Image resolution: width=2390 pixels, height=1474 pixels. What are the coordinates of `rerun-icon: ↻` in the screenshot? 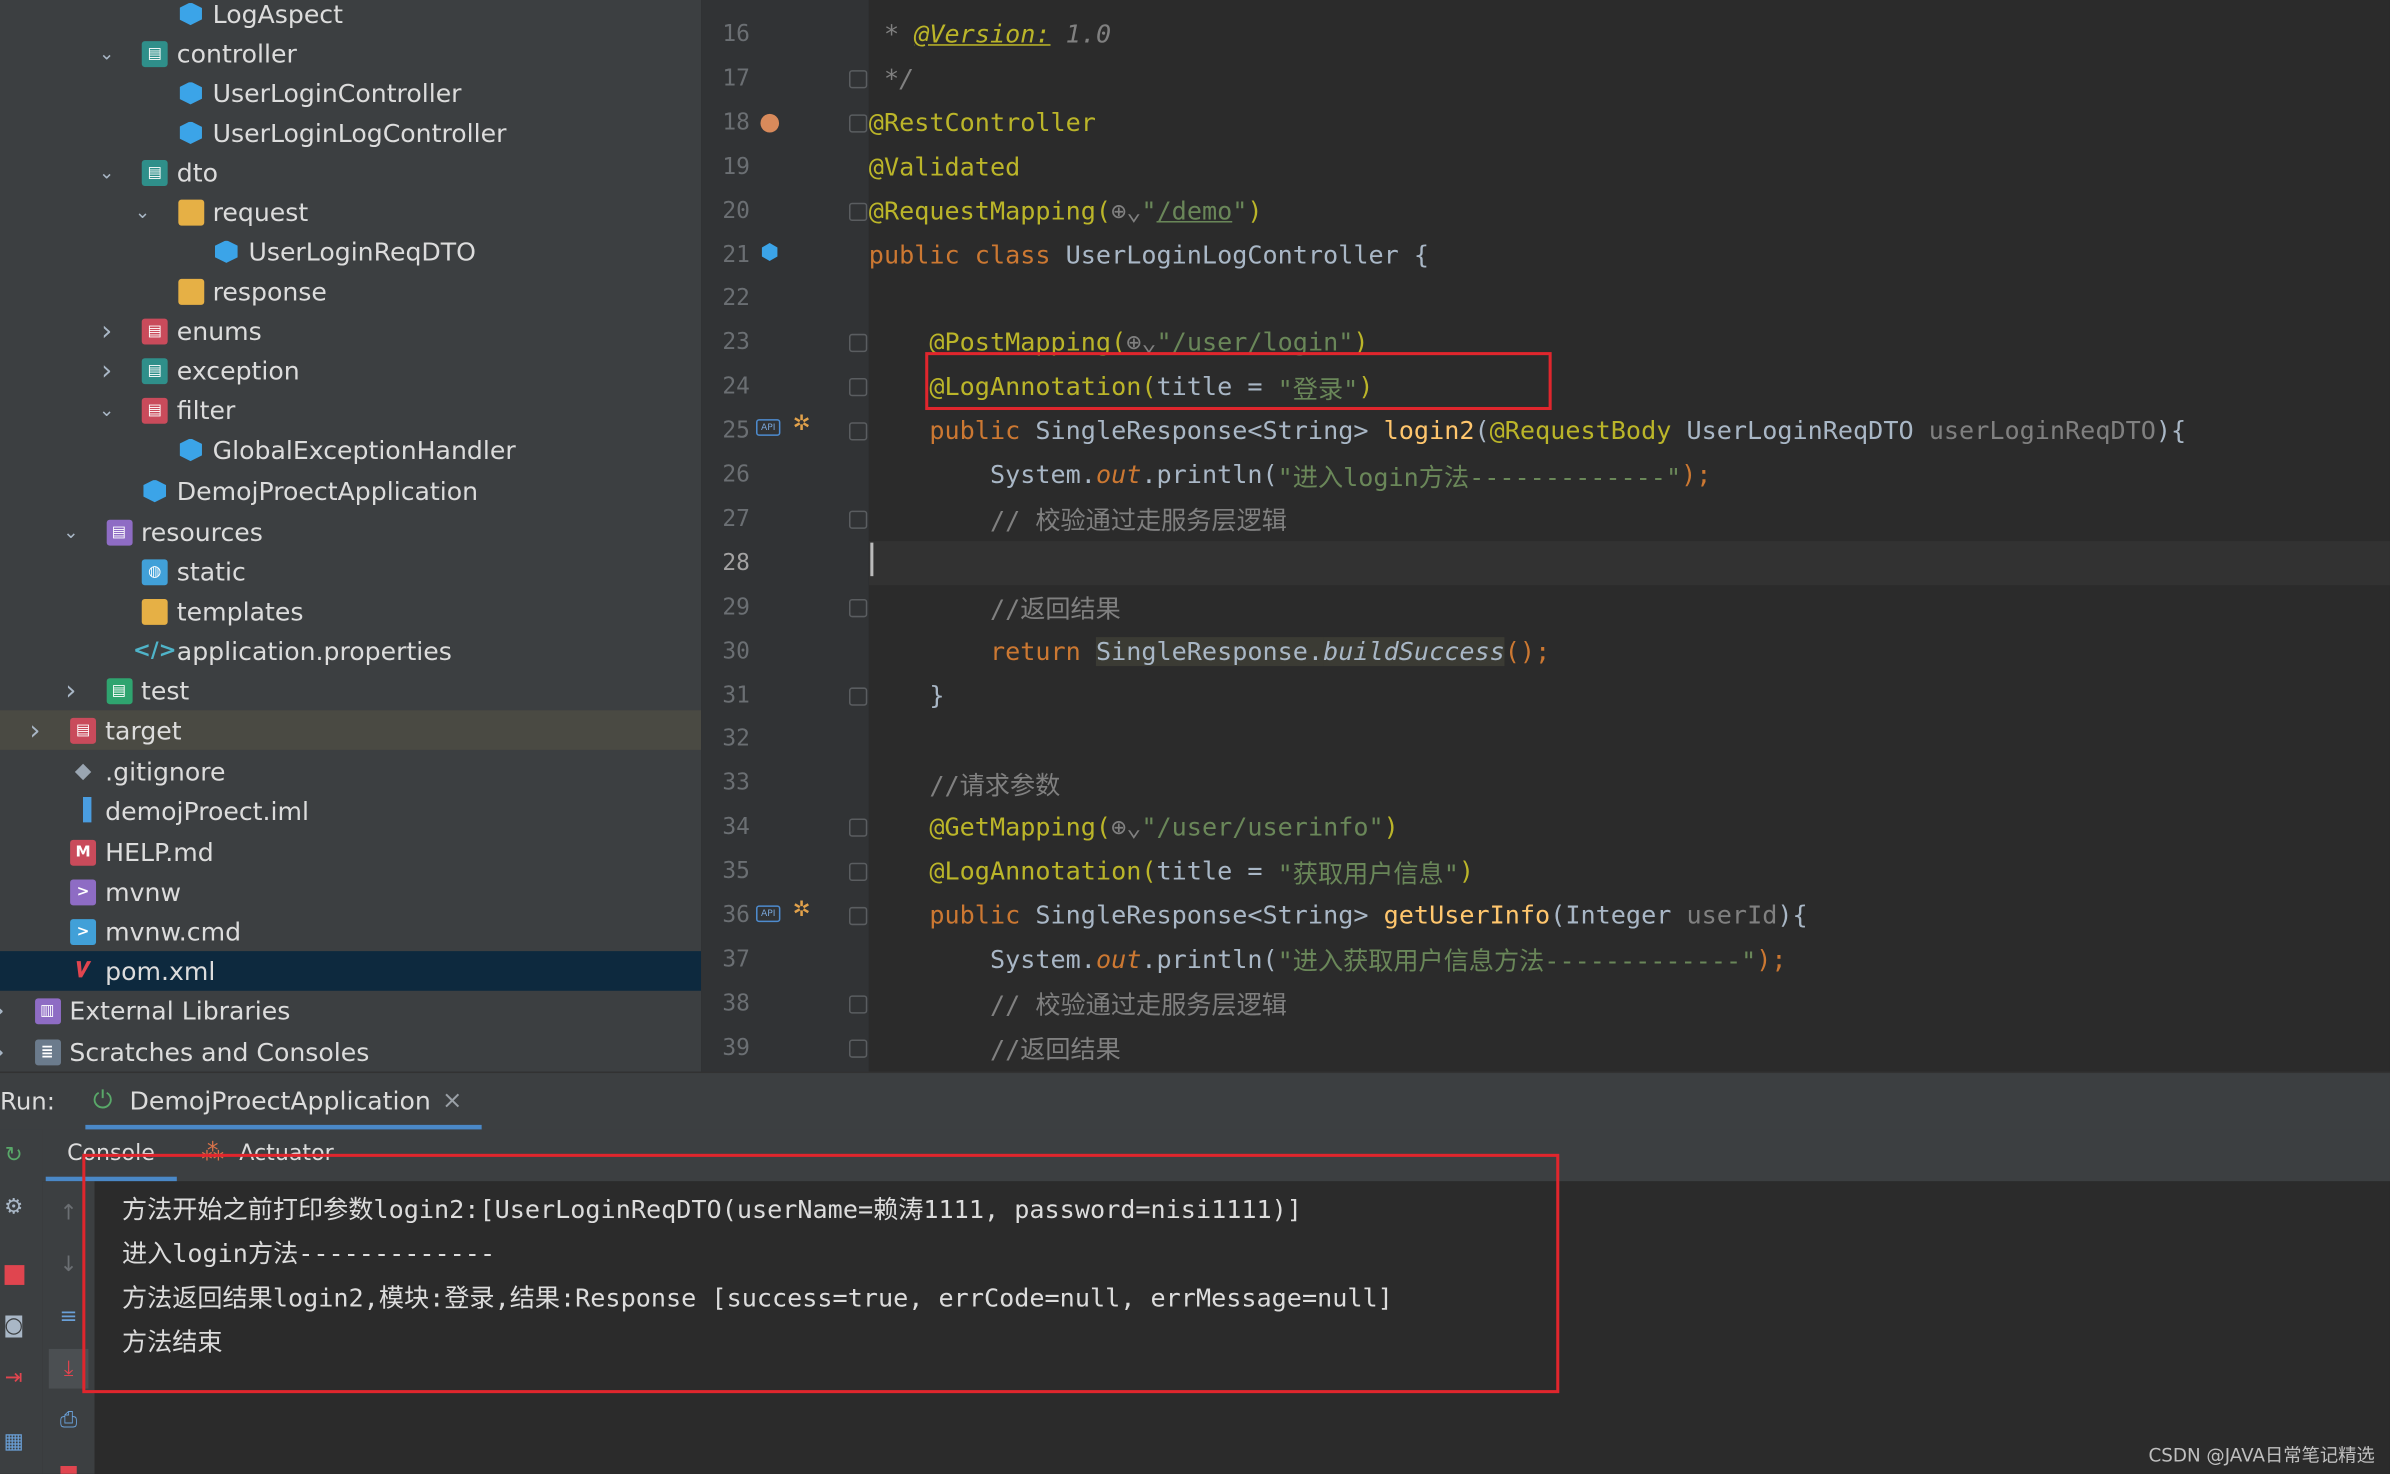 It's located at (13, 1155).